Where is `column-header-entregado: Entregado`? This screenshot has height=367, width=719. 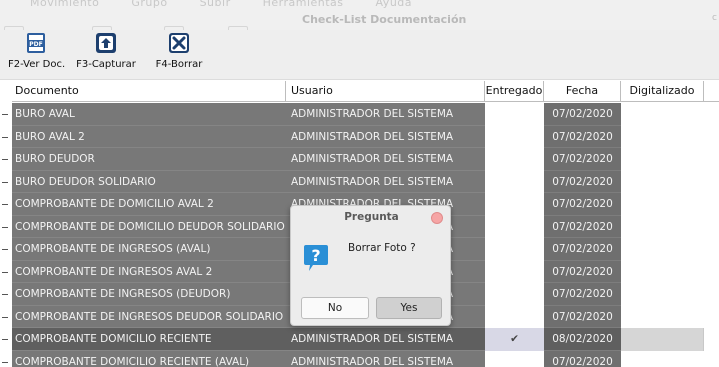 column-header-entregado: Entregado is located at coordinates (514, 91).